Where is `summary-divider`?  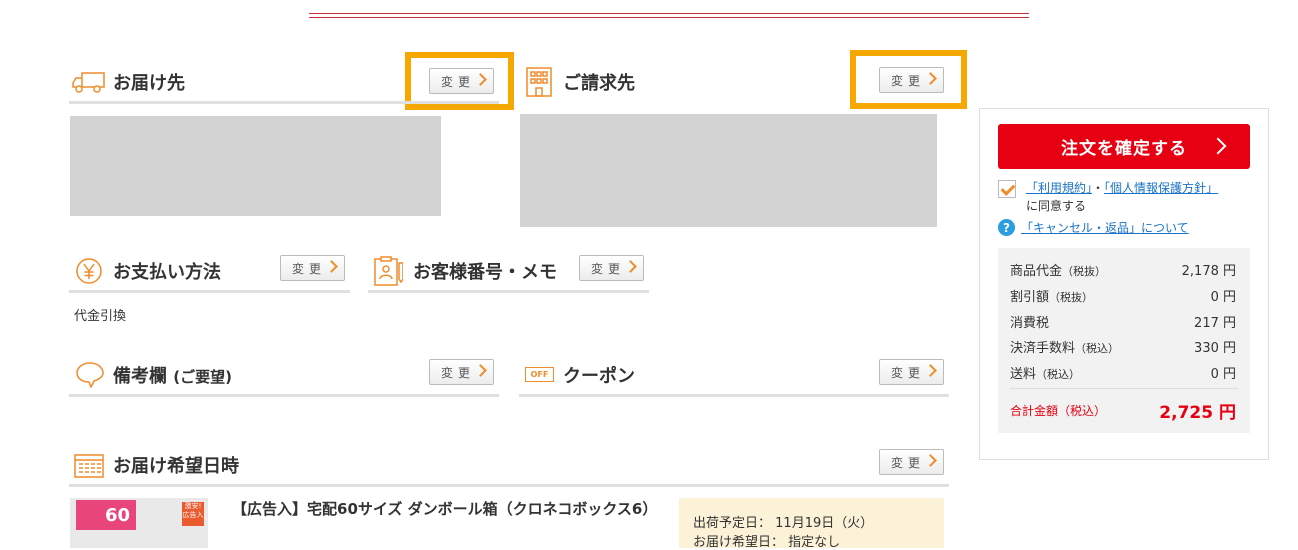
summary-divider is located at coordinates (1124, 388).